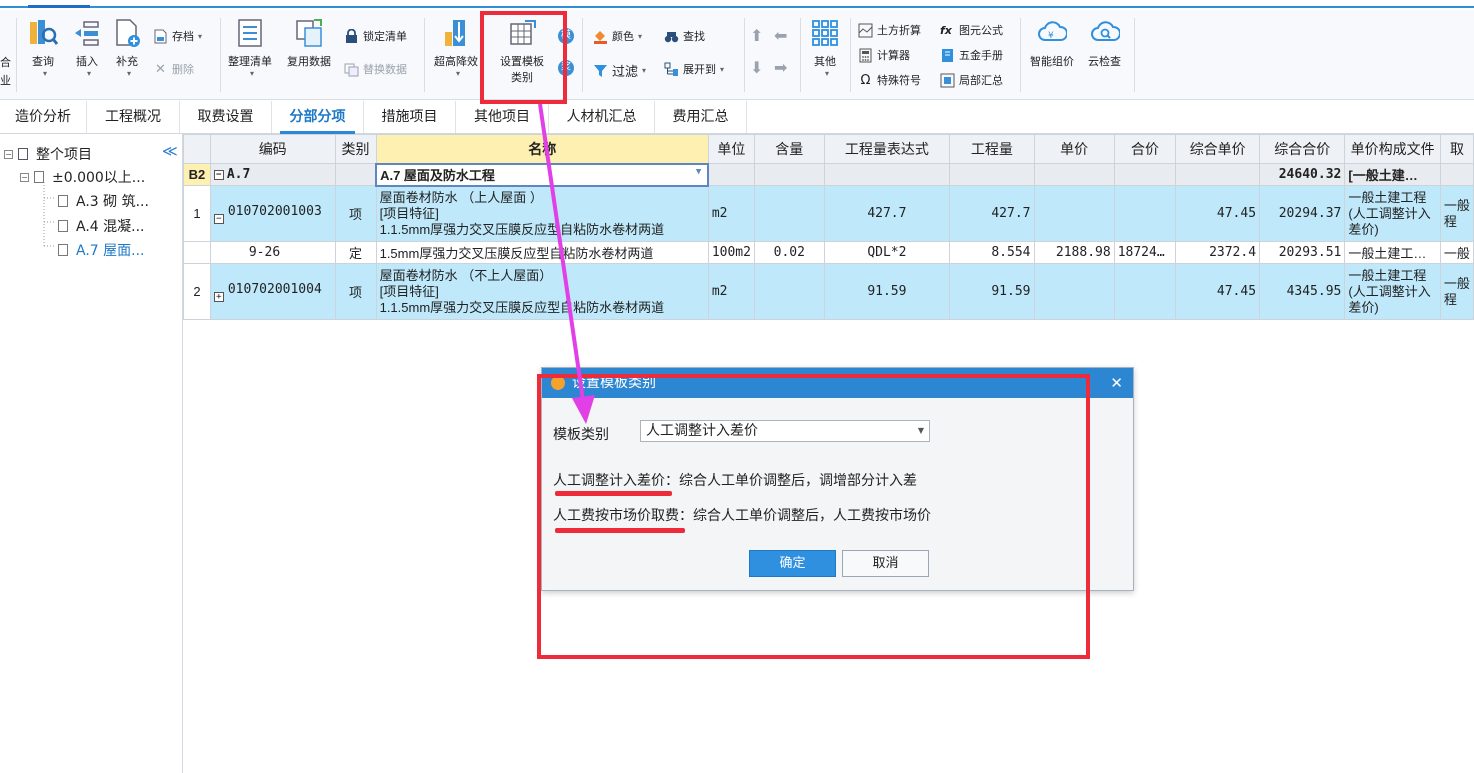  What do you see at coordinates (684, 36) in the screenshot?
I see `find-button: 查找` at bounding box center [684, 36].